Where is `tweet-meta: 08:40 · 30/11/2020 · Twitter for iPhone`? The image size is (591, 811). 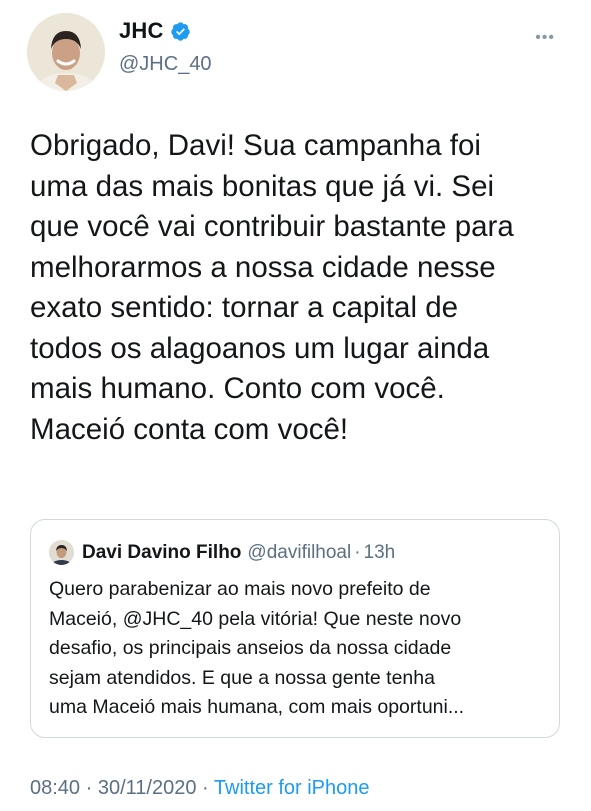
tweet-meta: 08:40 · 30/11/2020 · Twitter for iPhone is located at coordinates (200, 788).